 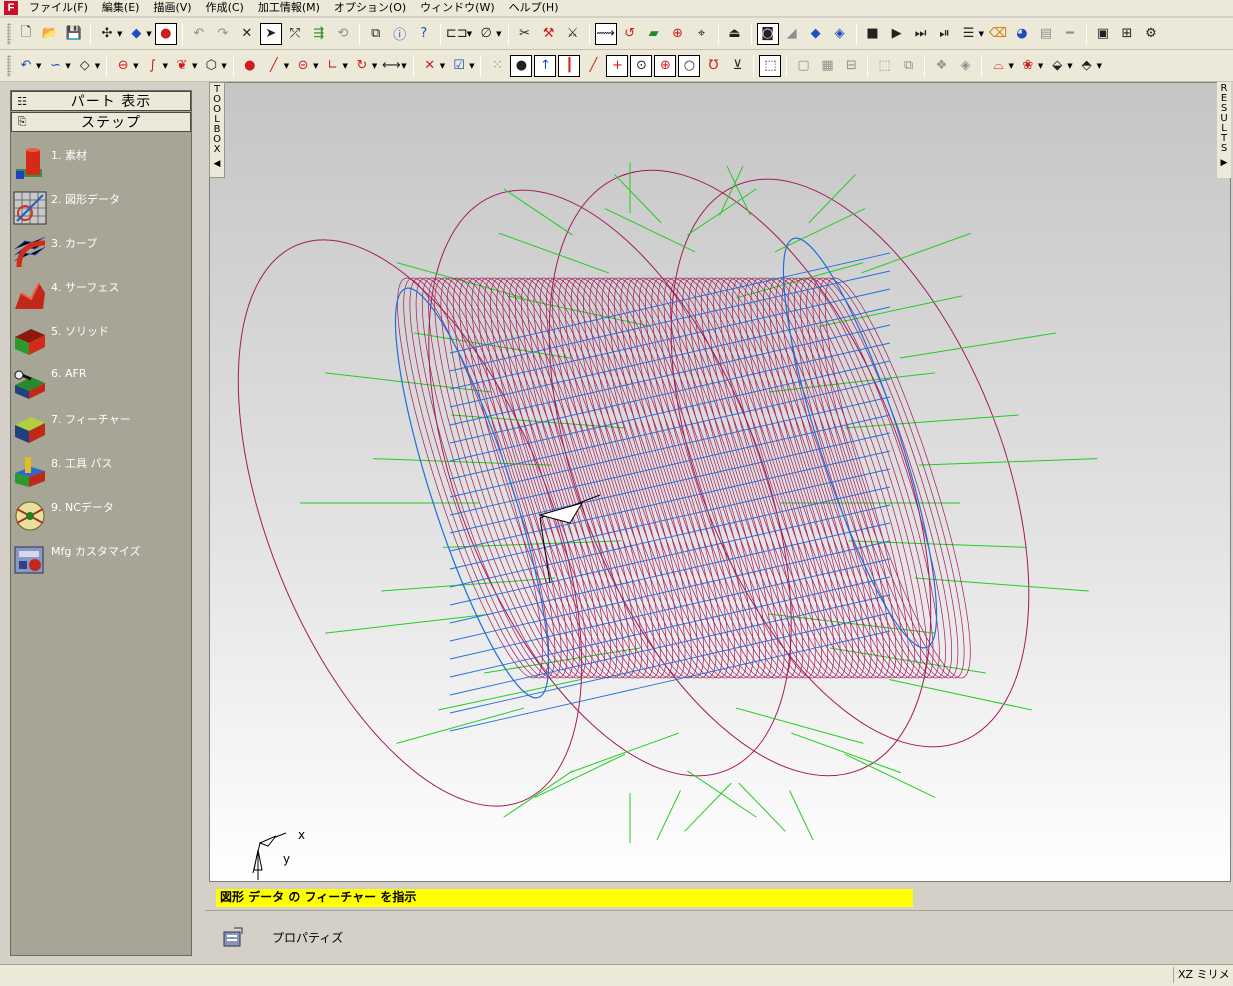 What do you see at coordinates (486, 34) in the screenshot?
I see `view-orient-icon: ∅` at bounding box center [486, 34].